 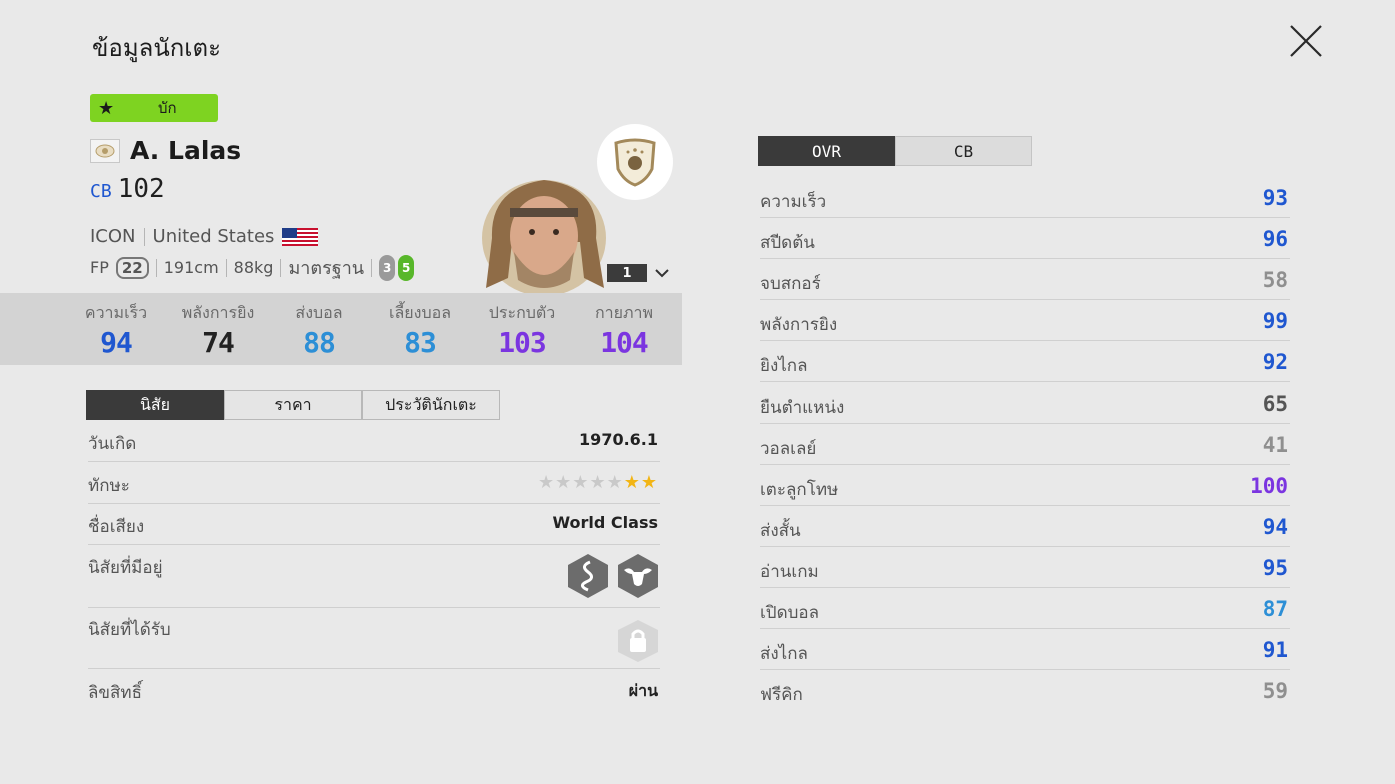 What do you see at coordinates (319, 342) in the screenshot?
I see `stat-value: 88` at bounding box center [319, 342].